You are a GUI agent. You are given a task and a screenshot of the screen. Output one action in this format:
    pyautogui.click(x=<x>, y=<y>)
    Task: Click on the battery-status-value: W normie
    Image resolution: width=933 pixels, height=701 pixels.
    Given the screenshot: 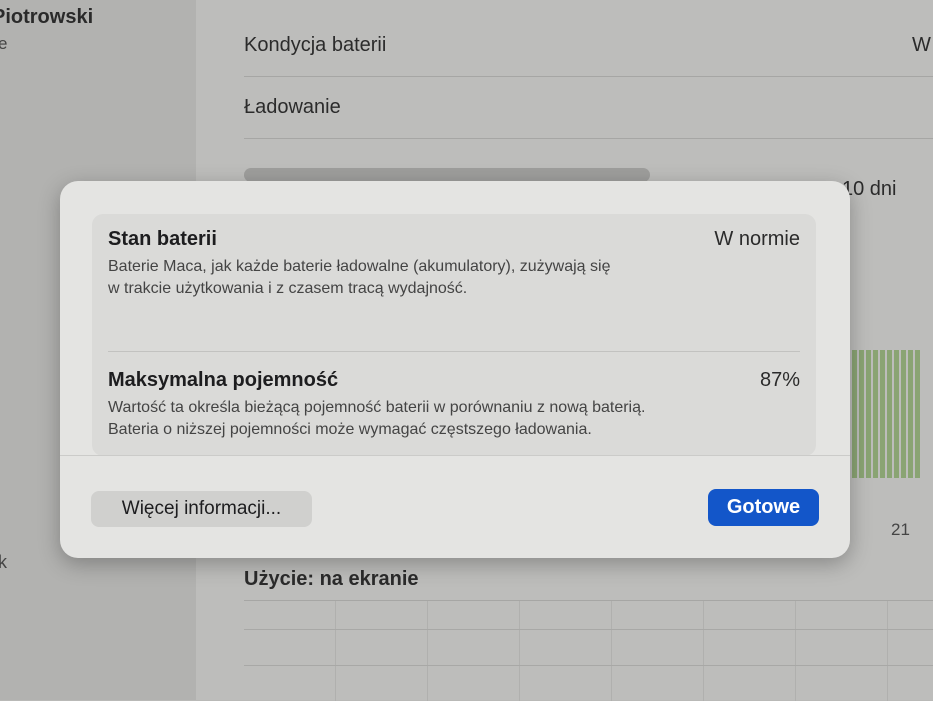 What is the action you would take?
    pyautogui.click(x=757, y=239)
    